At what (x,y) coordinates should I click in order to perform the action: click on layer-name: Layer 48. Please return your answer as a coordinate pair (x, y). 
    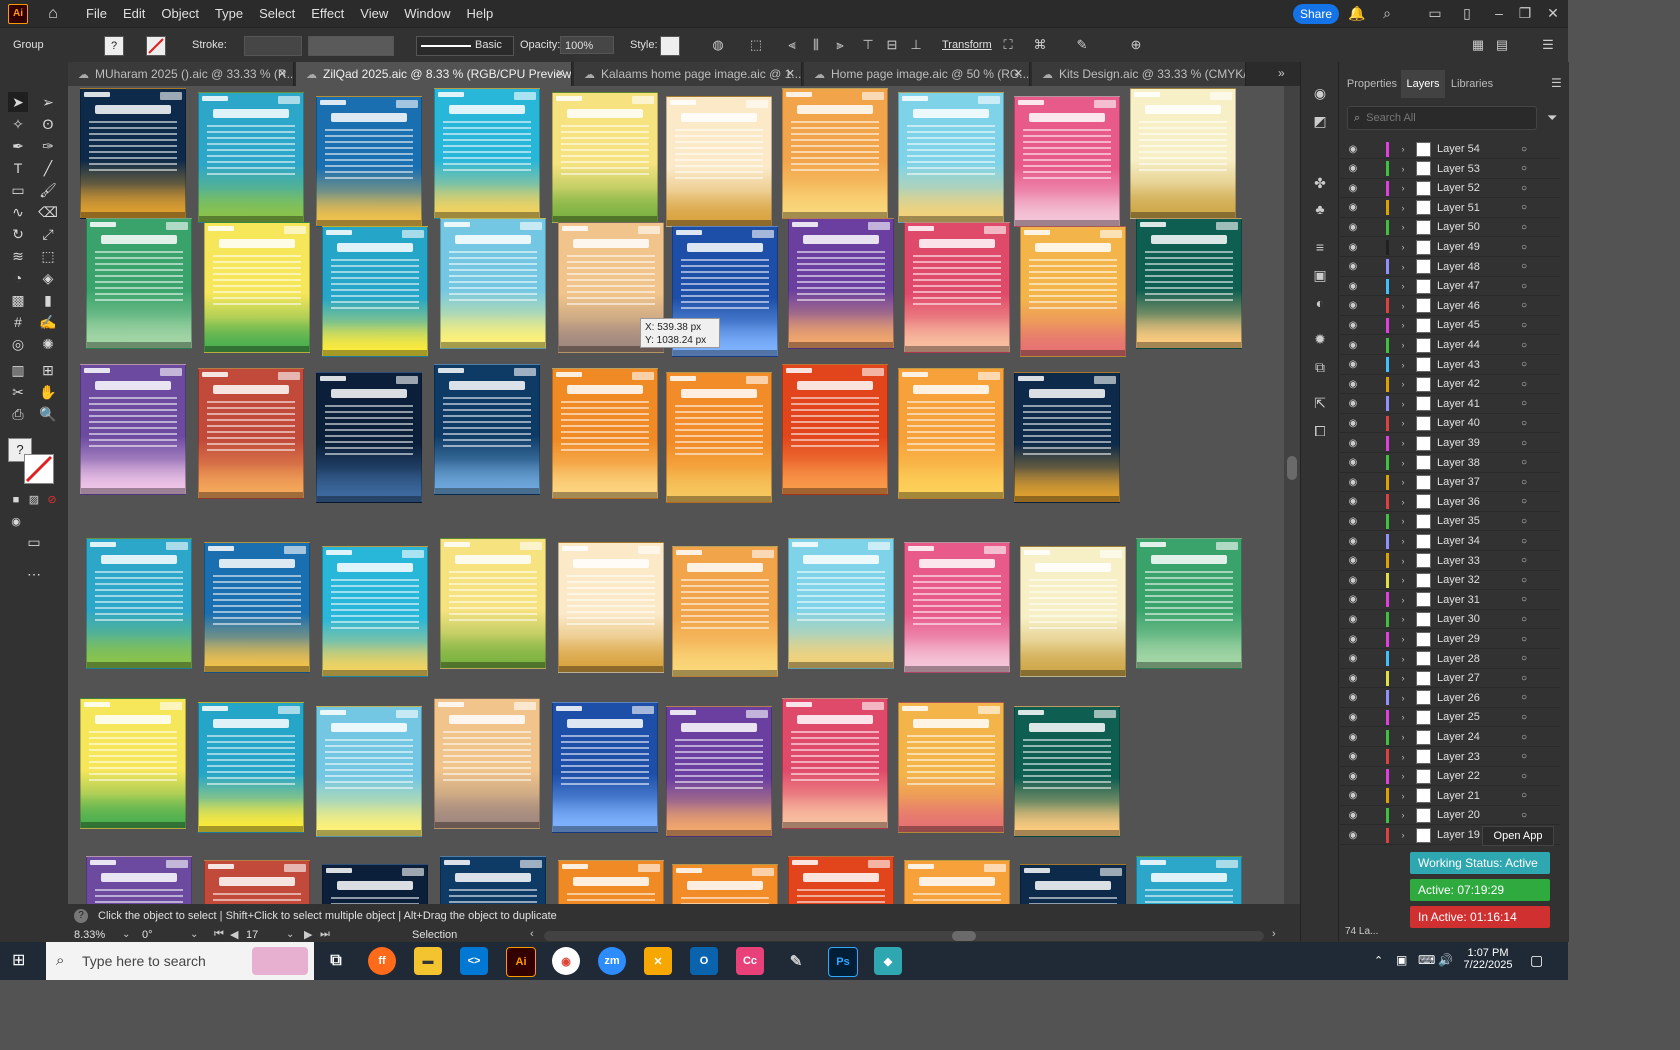
    Looking at the image, I should click on (1477, 267).